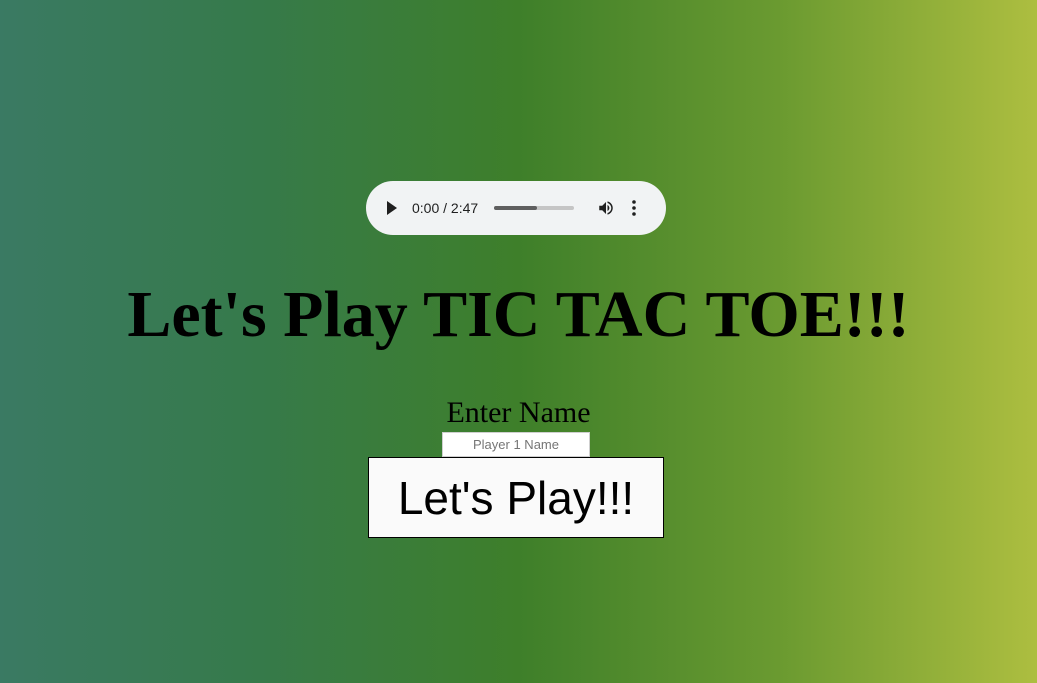  I want to click on lets-play-button: Let's Play!!!, so click(516, 497).